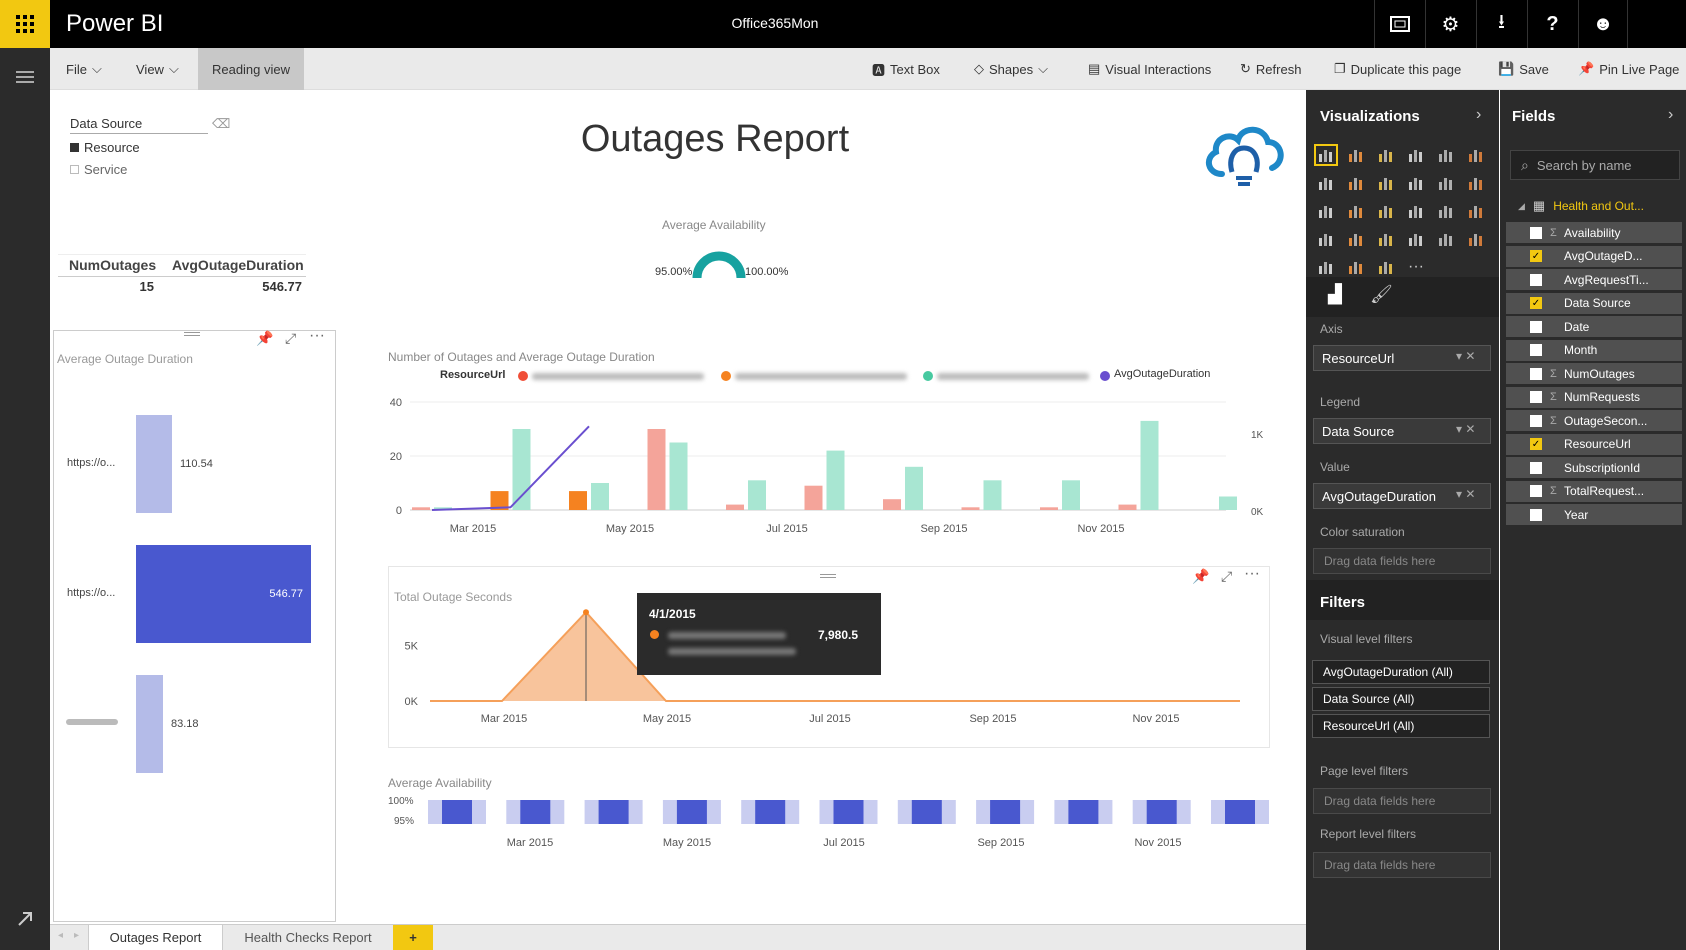  I want to click on duplicate-page-button: ❐ Duplicate this page, so click(1397, 69).